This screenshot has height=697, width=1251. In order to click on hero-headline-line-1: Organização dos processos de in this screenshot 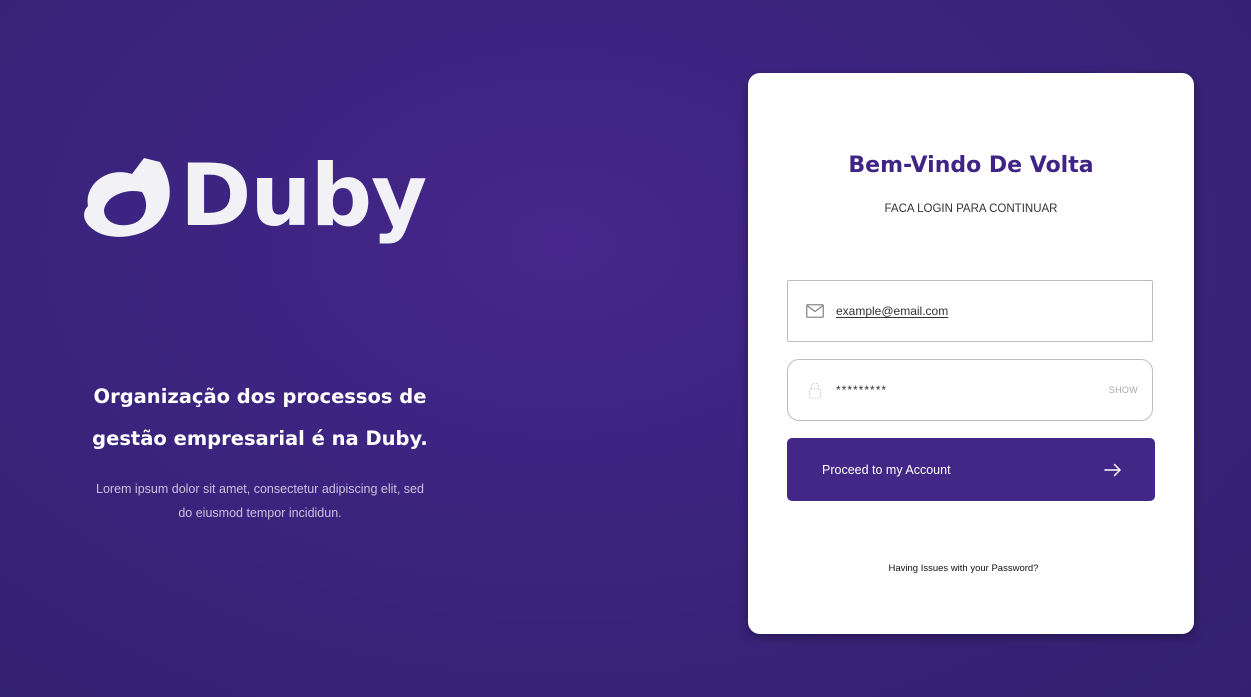, I will do `click(260, 396)`.